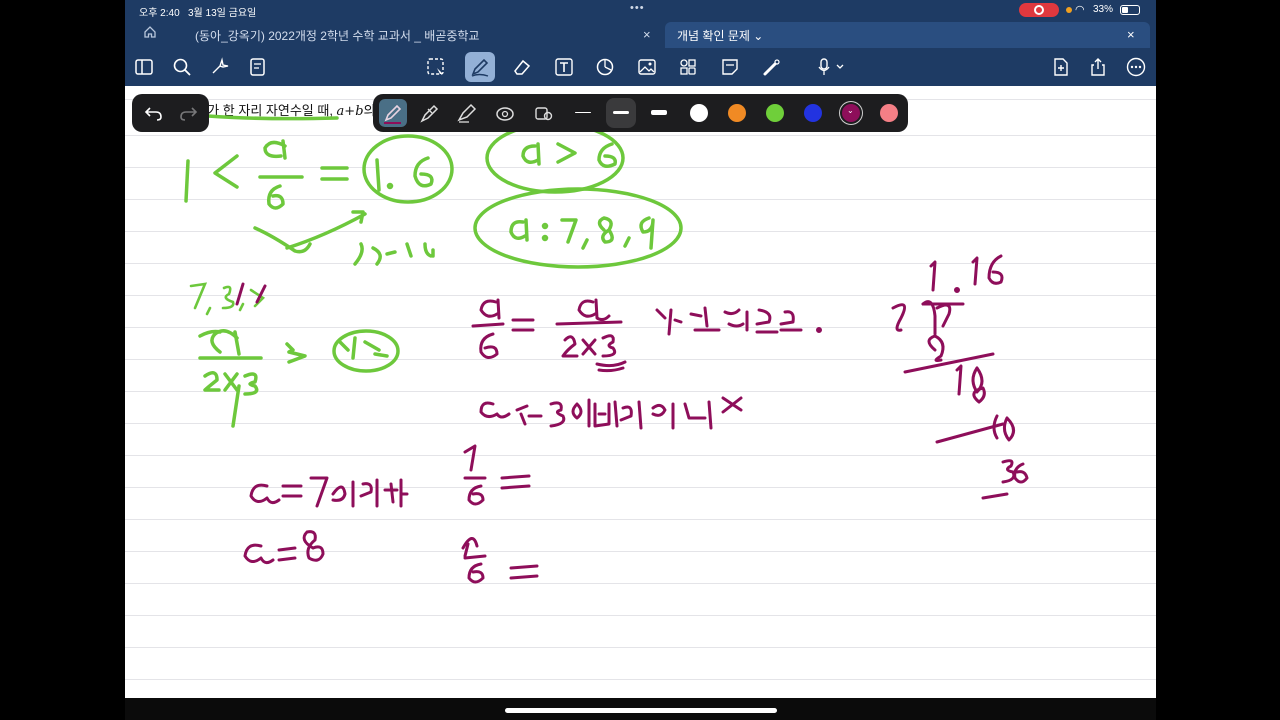 The image size is (1280, 720). What do you see at coordinates (159, 13) in the screenshot?
I see `status-time-text: 오후 2:40` at bounding box center [159, 13].